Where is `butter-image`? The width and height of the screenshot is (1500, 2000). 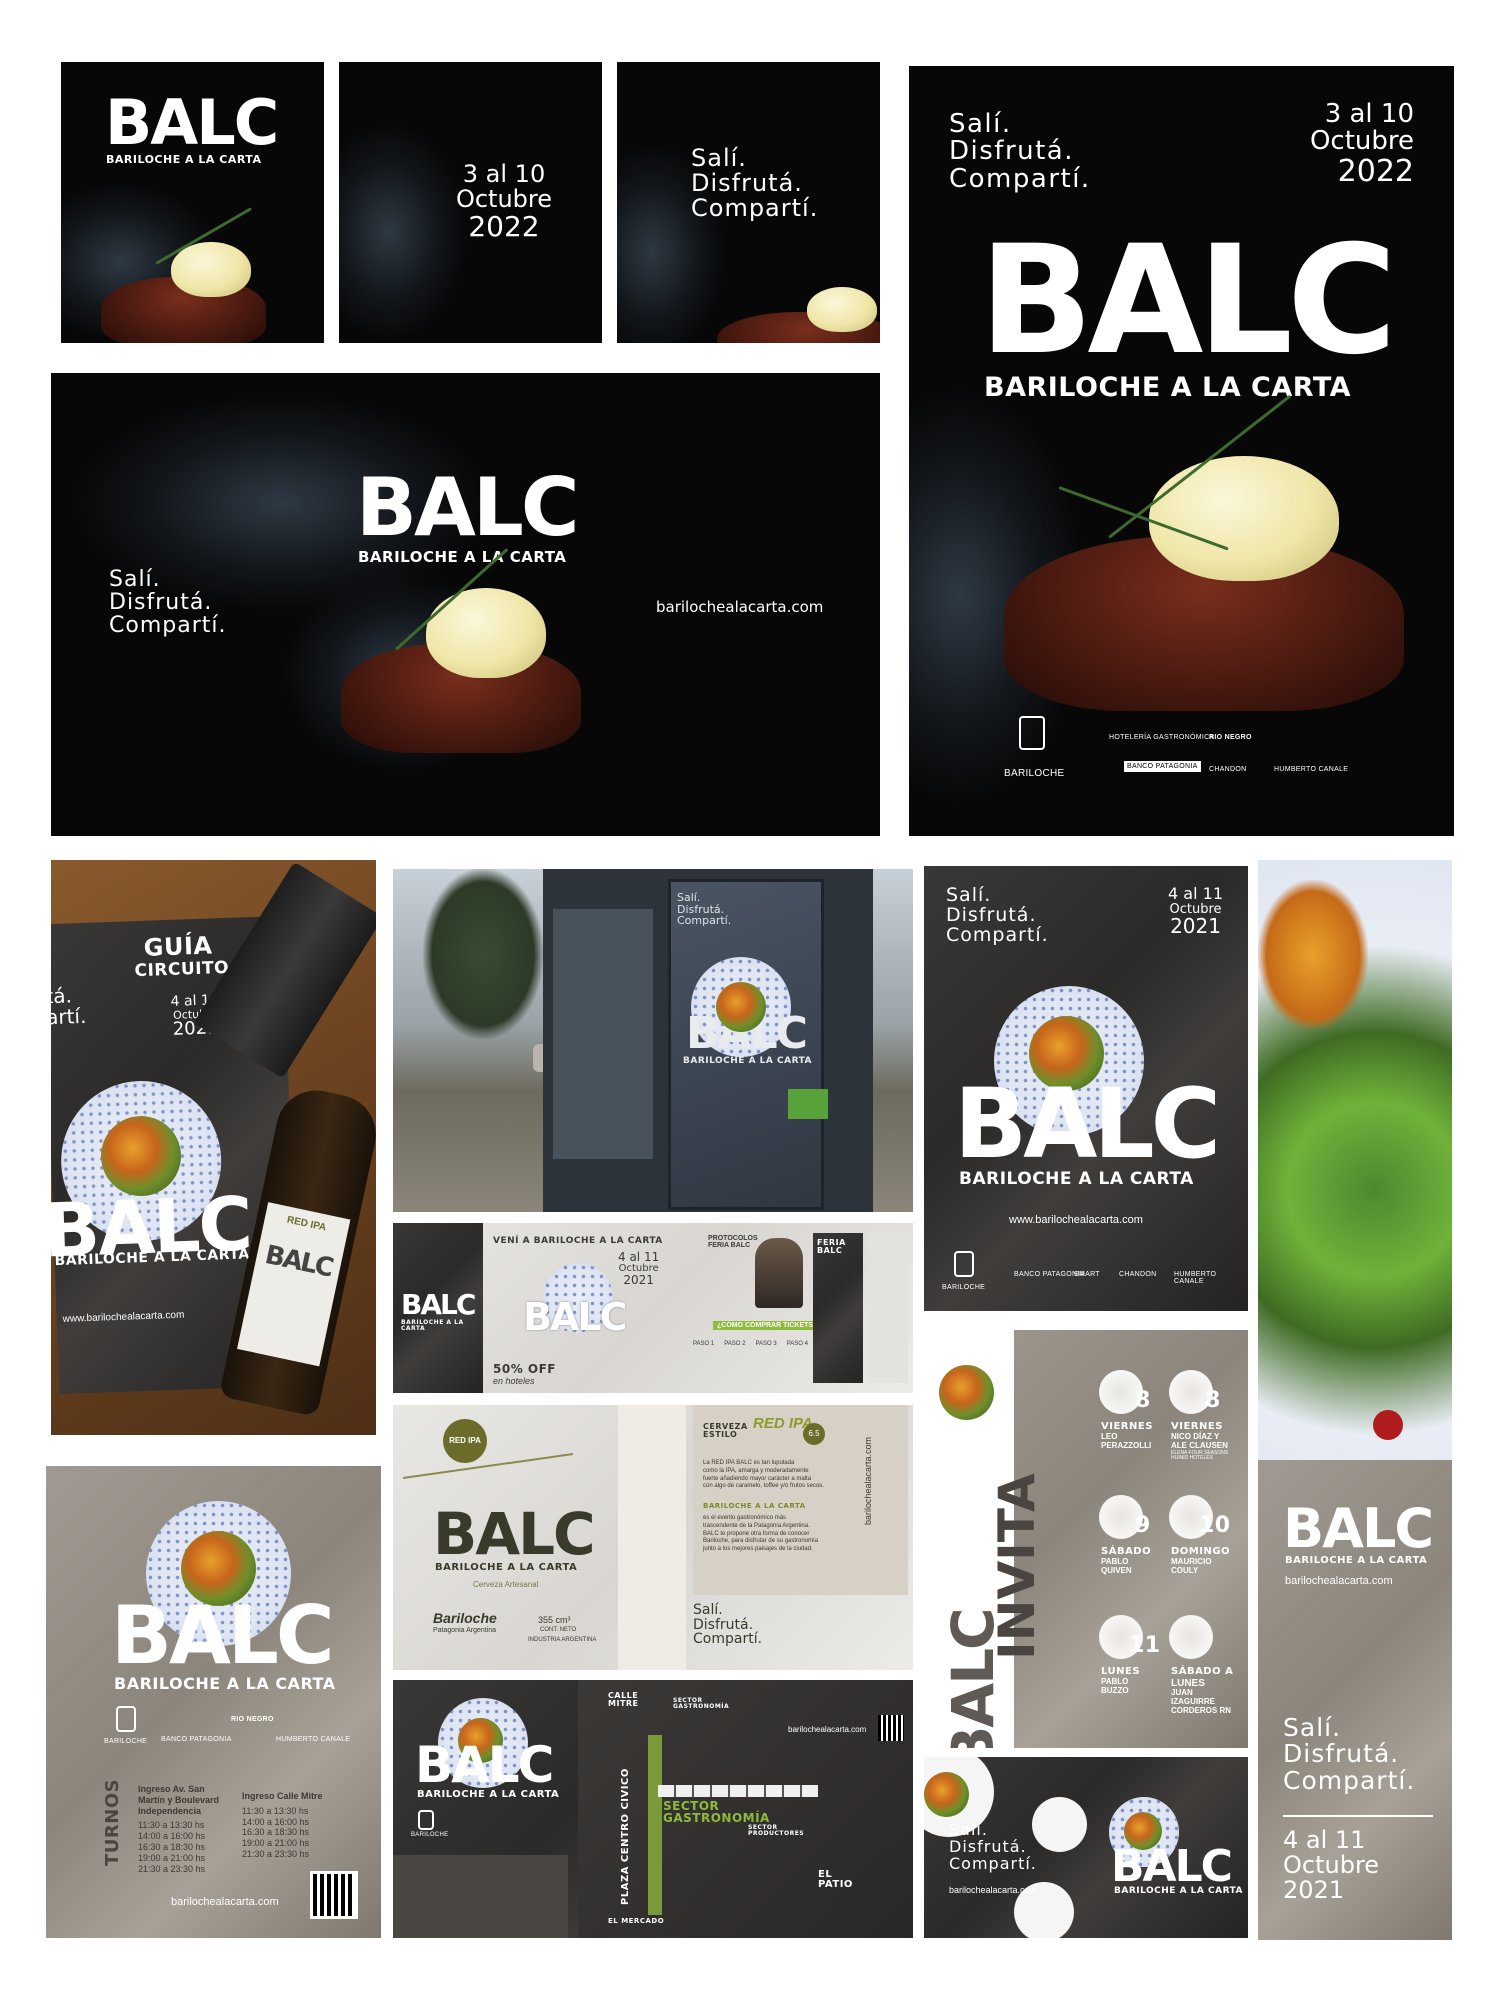
butter-image is located at coordinates (842, 309).